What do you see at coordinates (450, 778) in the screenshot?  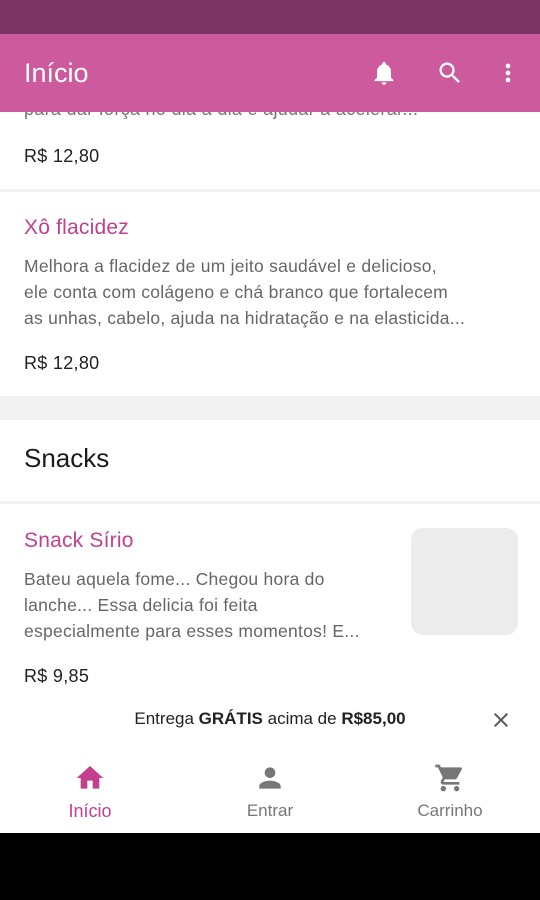 I see `cart-icon` at bounding box center [450, 778].